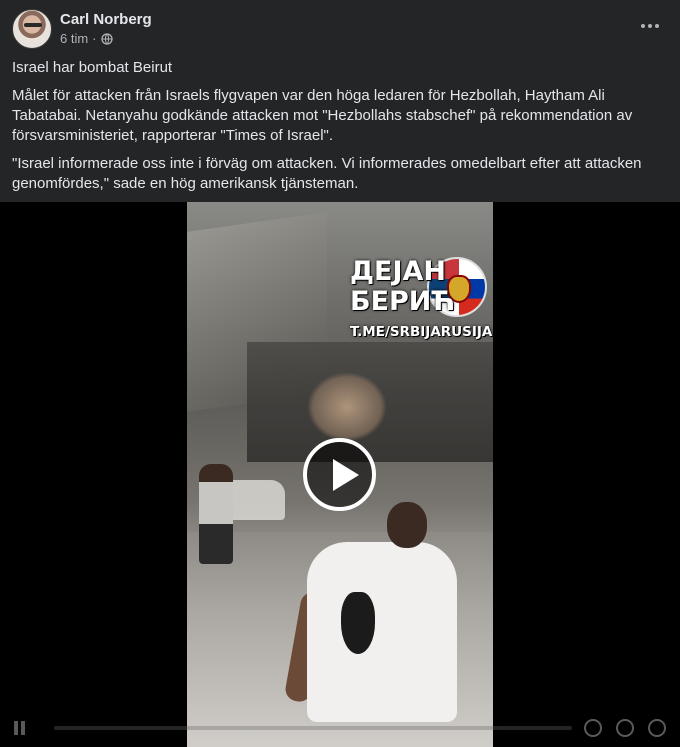  What do you see at coordinates (382, 632) in the screenshot?
I see `person-shirt` at bounding box center [382, 632].